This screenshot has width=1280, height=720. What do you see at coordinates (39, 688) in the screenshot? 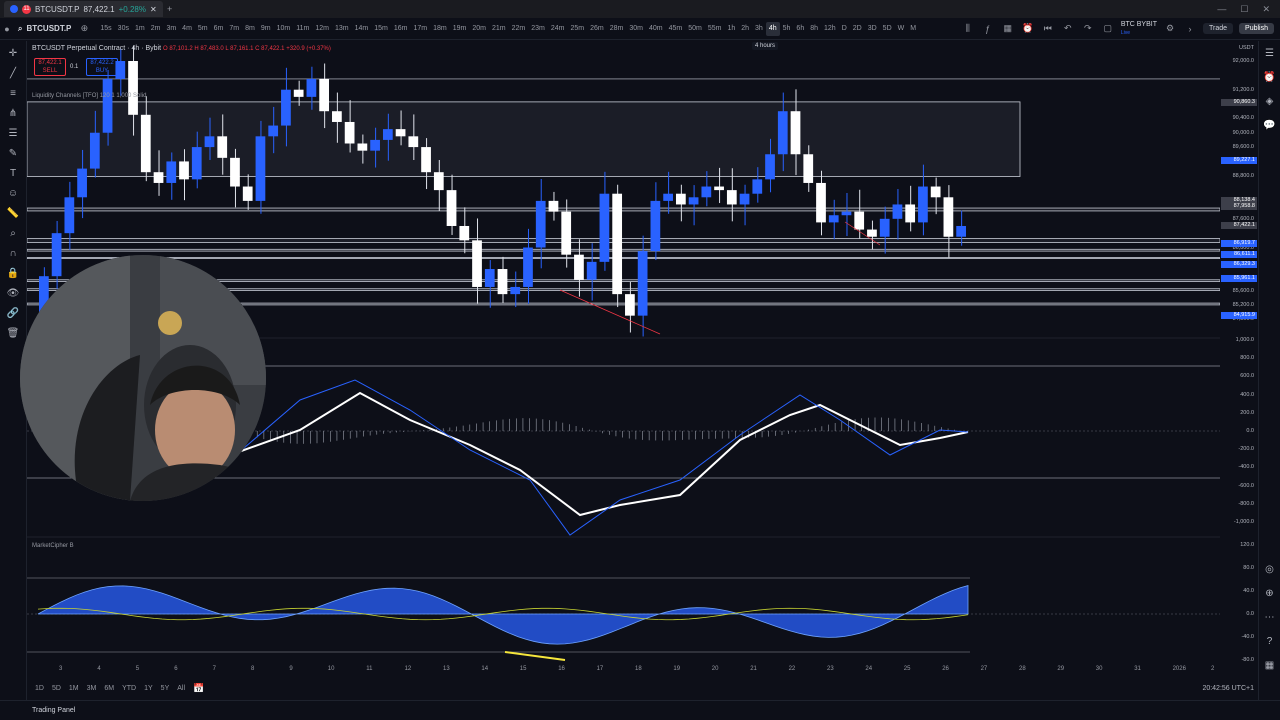
I see `range-1D: 1D` at bounding box center [39, 688].